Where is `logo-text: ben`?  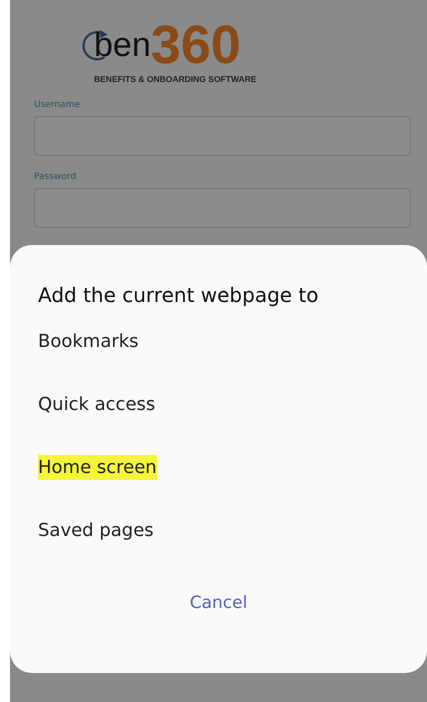
logo-text: ben is located at coordinates (122, 45).